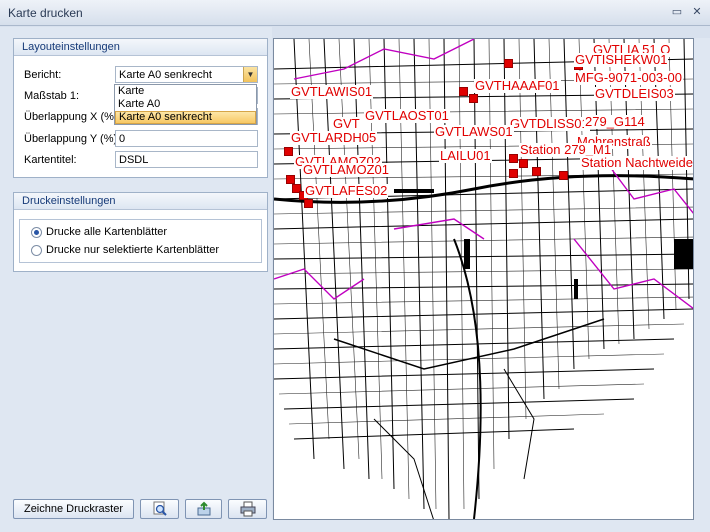 The height and width of the screenshot is (532, 710). I want to click on map-label: GVTLAFES02, so click(346, 190).